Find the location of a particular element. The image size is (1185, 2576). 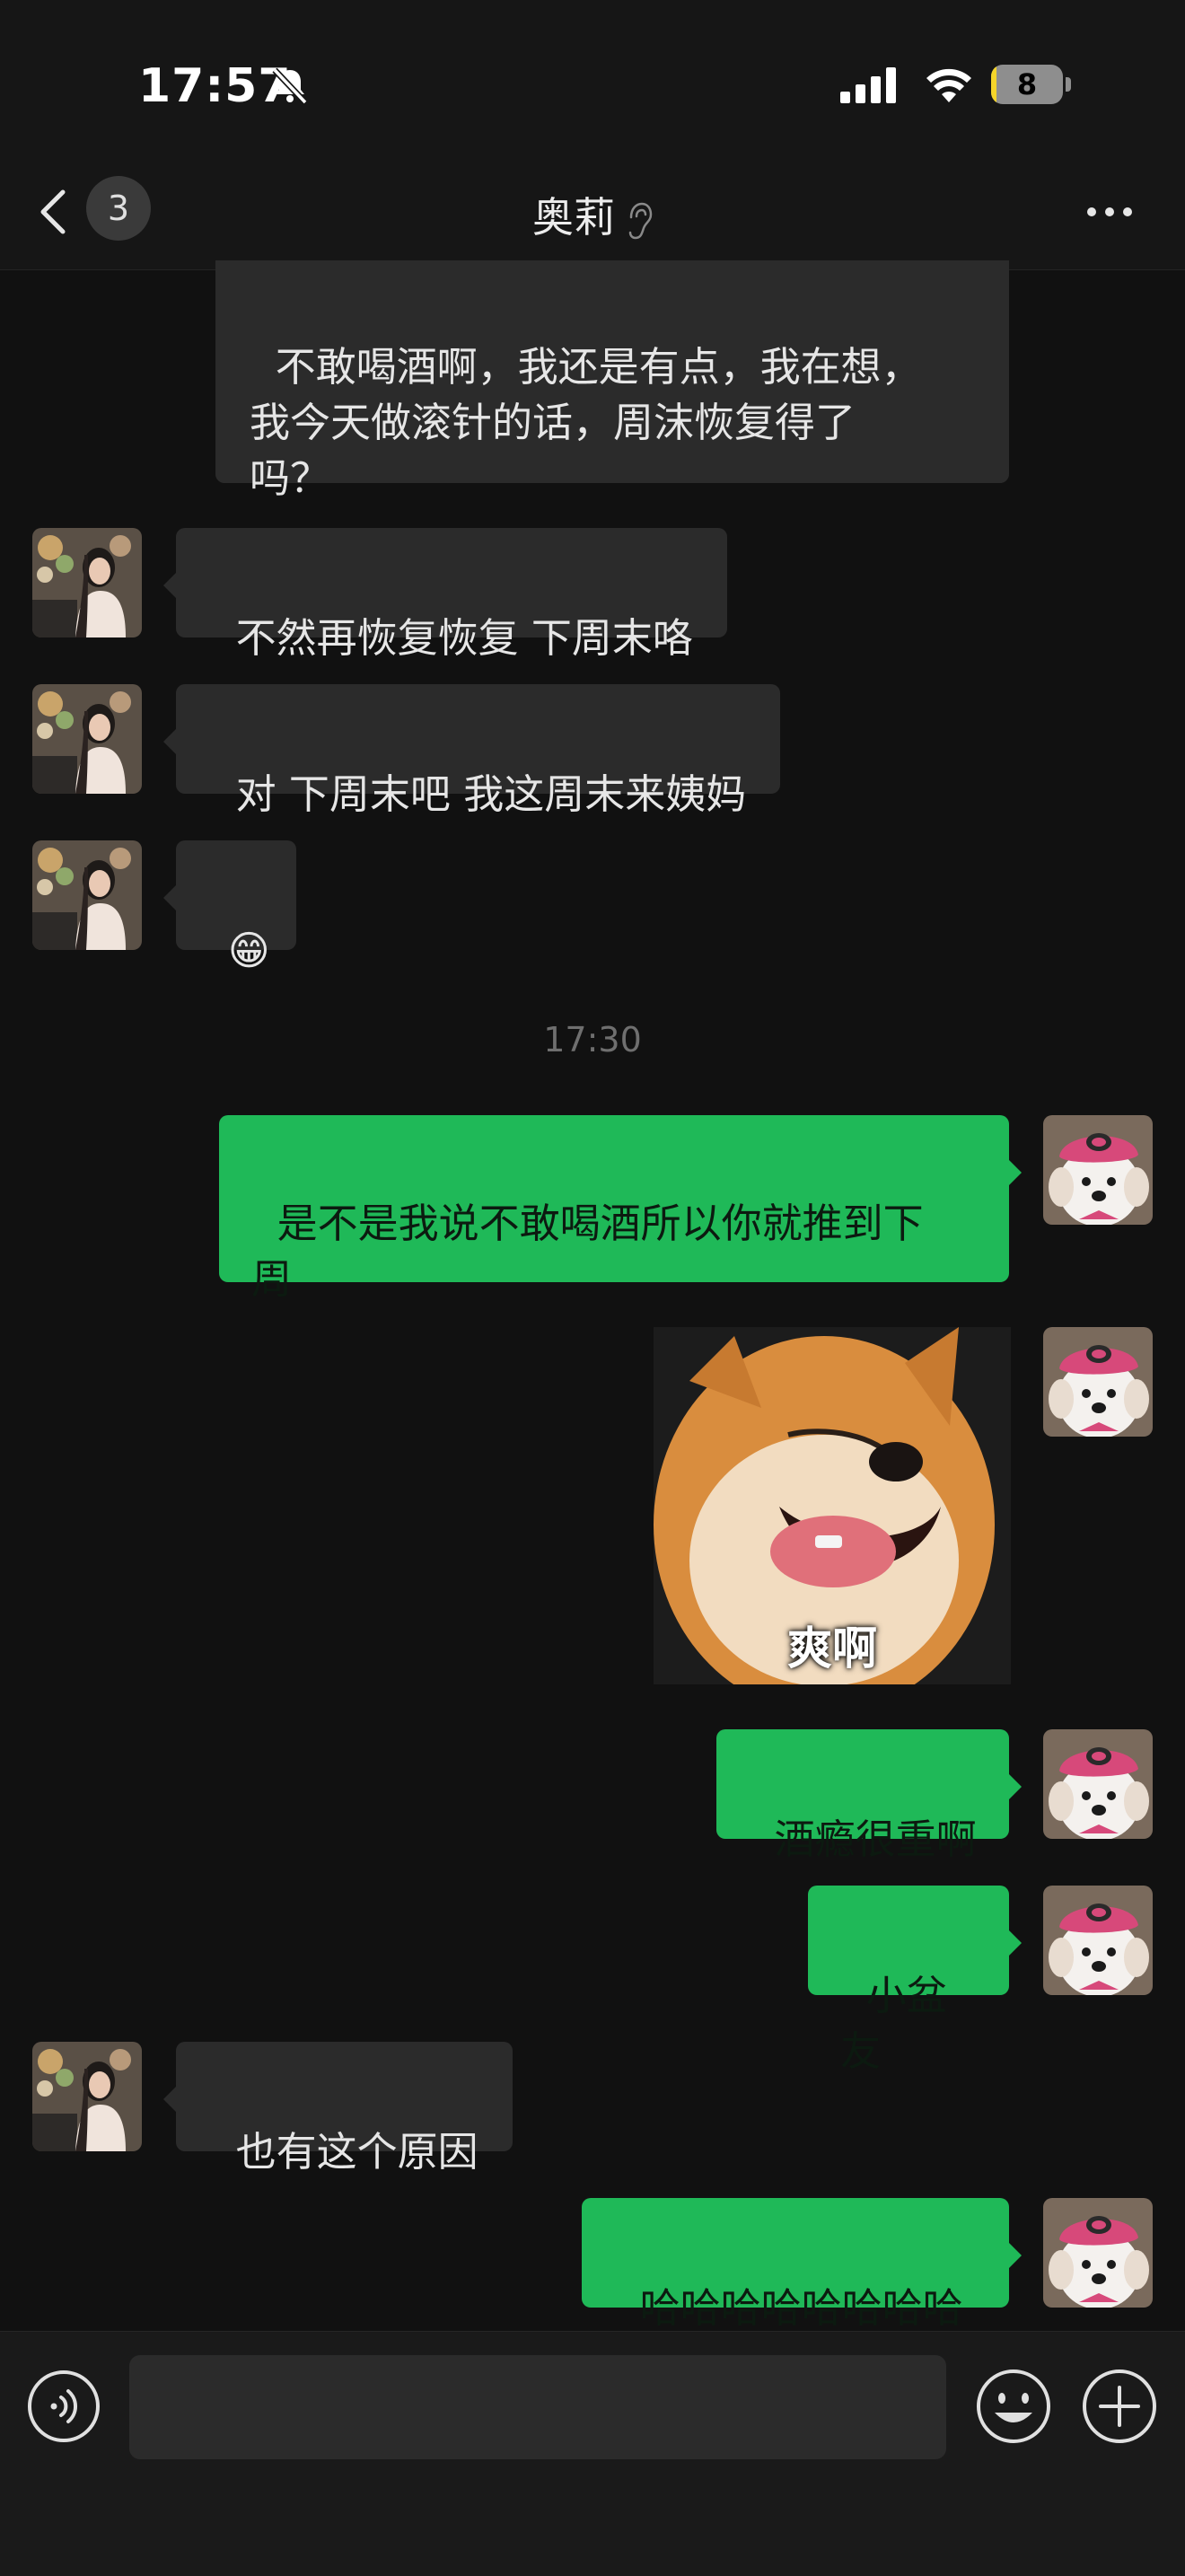

contact-name: 奥莉 is located at coordinates (573, 217).